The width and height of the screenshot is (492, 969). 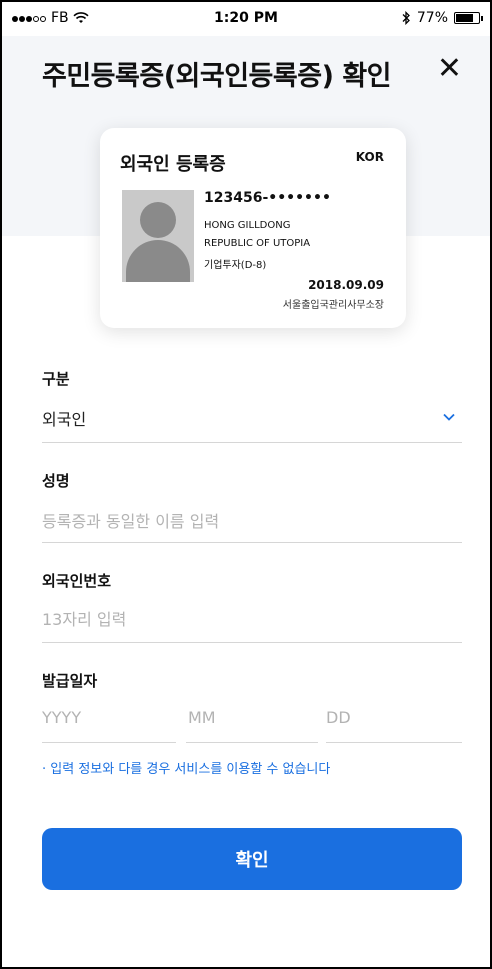 What do you see at coordinates (252, 542) in the screenshot?
I see `name-underline` at bounding box center [252, 542].